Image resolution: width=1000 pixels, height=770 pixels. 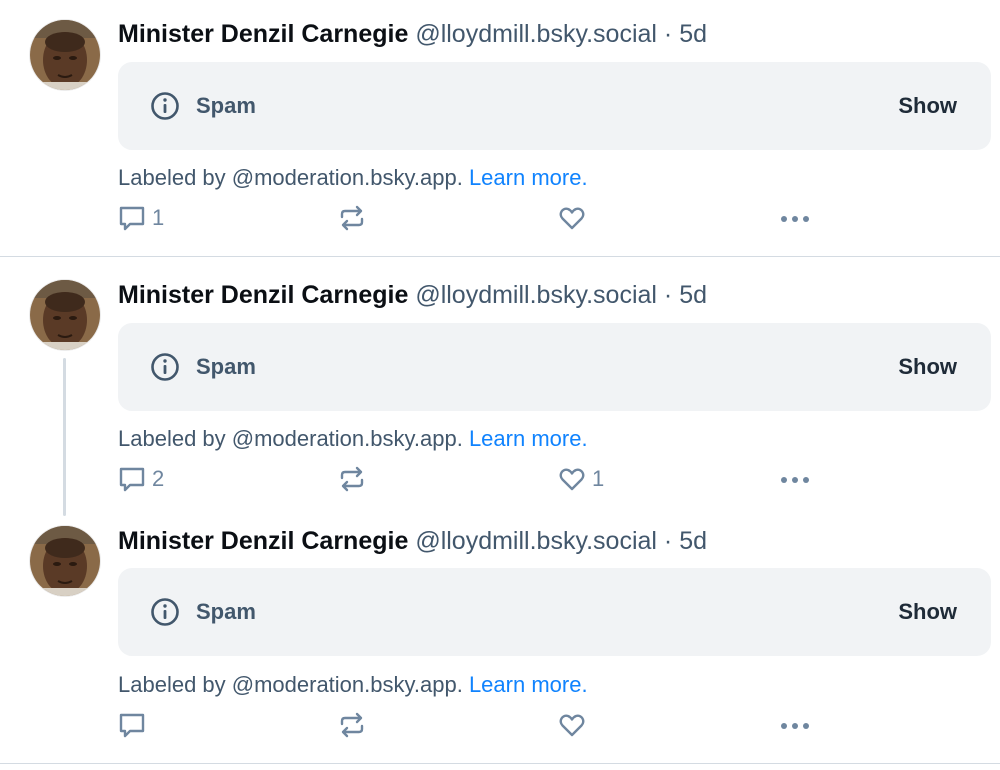 I want to click on reply-button: 1, so click(x=141, y=218).